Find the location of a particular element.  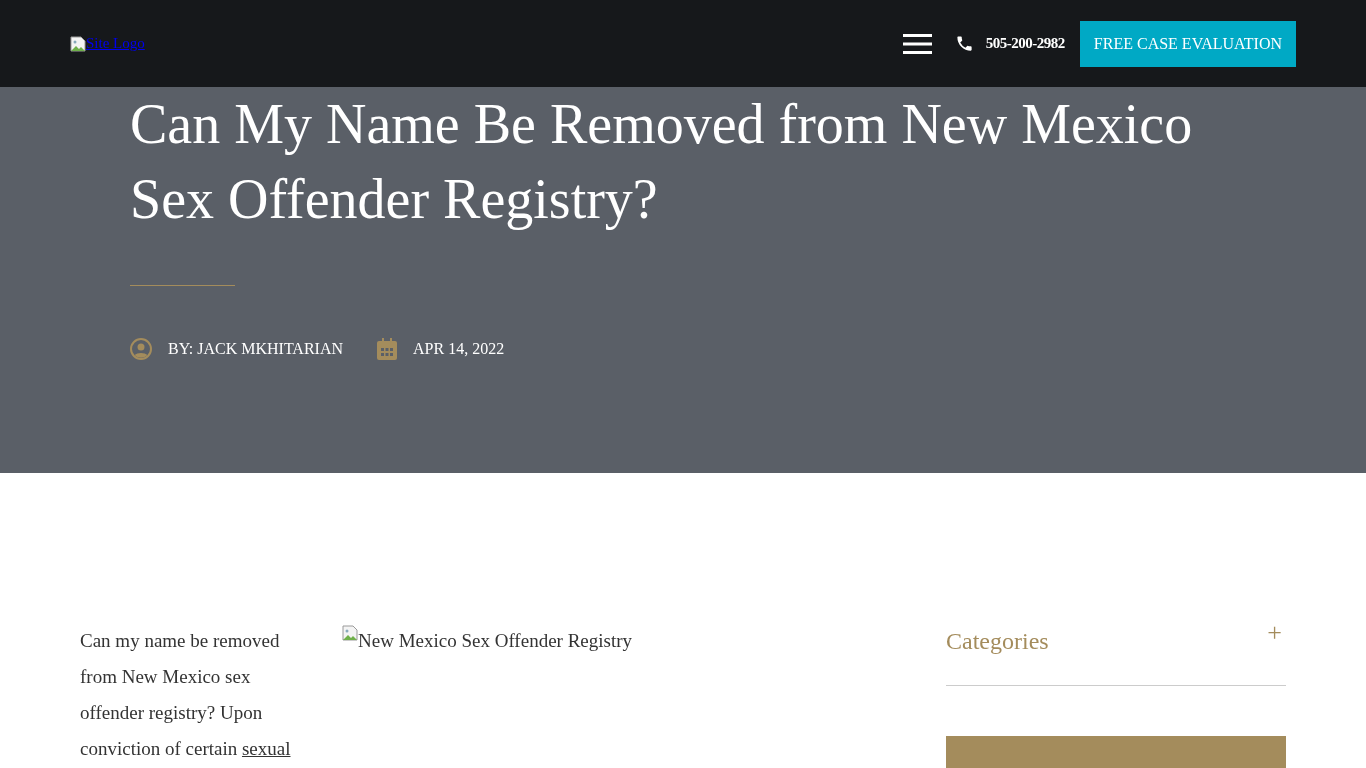

free-case-evaluation-button: FREE CASE EVALUATION is located at coordinates (1187, 43).